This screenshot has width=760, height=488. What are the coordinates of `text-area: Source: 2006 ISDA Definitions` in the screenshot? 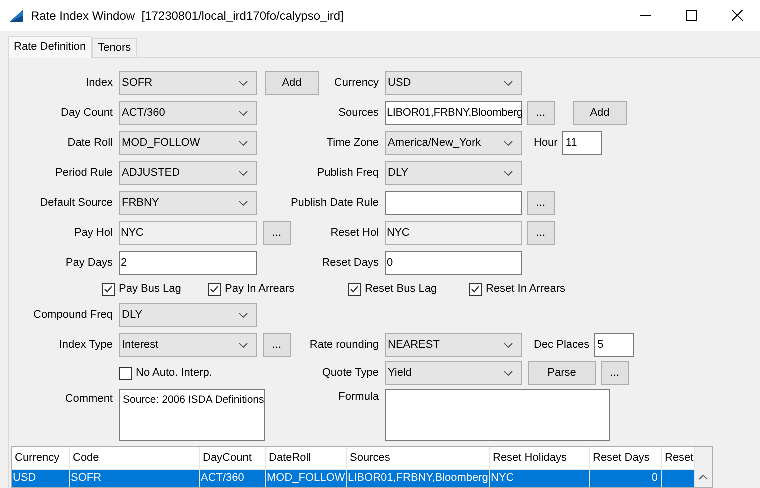 It's located at (192, 415).